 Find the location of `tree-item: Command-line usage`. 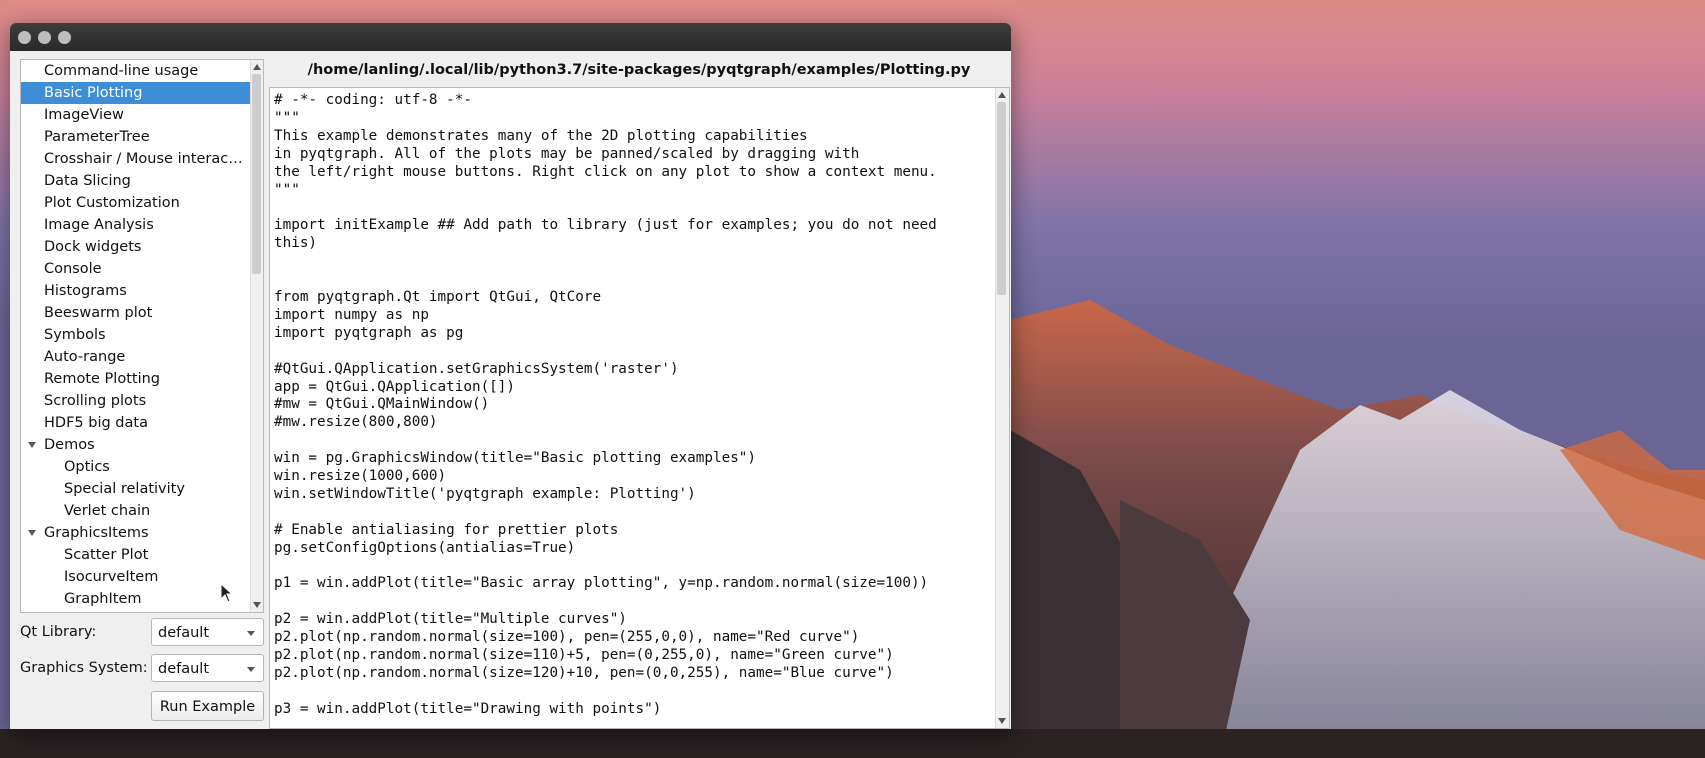

tree-item: Command-line usage is located at coordinates (135, 71).